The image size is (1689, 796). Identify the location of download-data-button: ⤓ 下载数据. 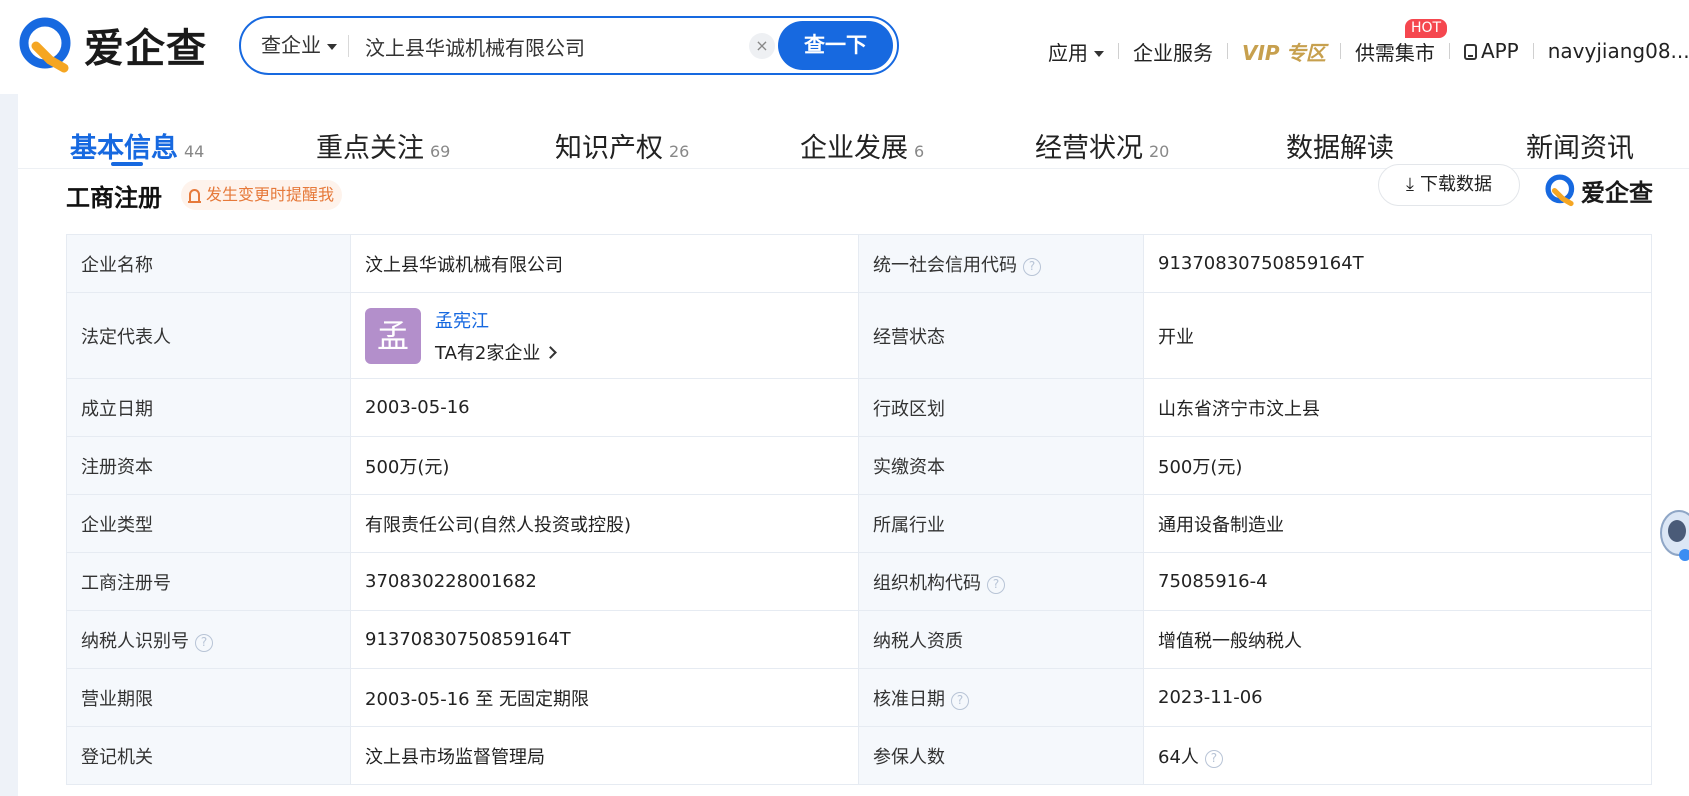
(1449, 185).